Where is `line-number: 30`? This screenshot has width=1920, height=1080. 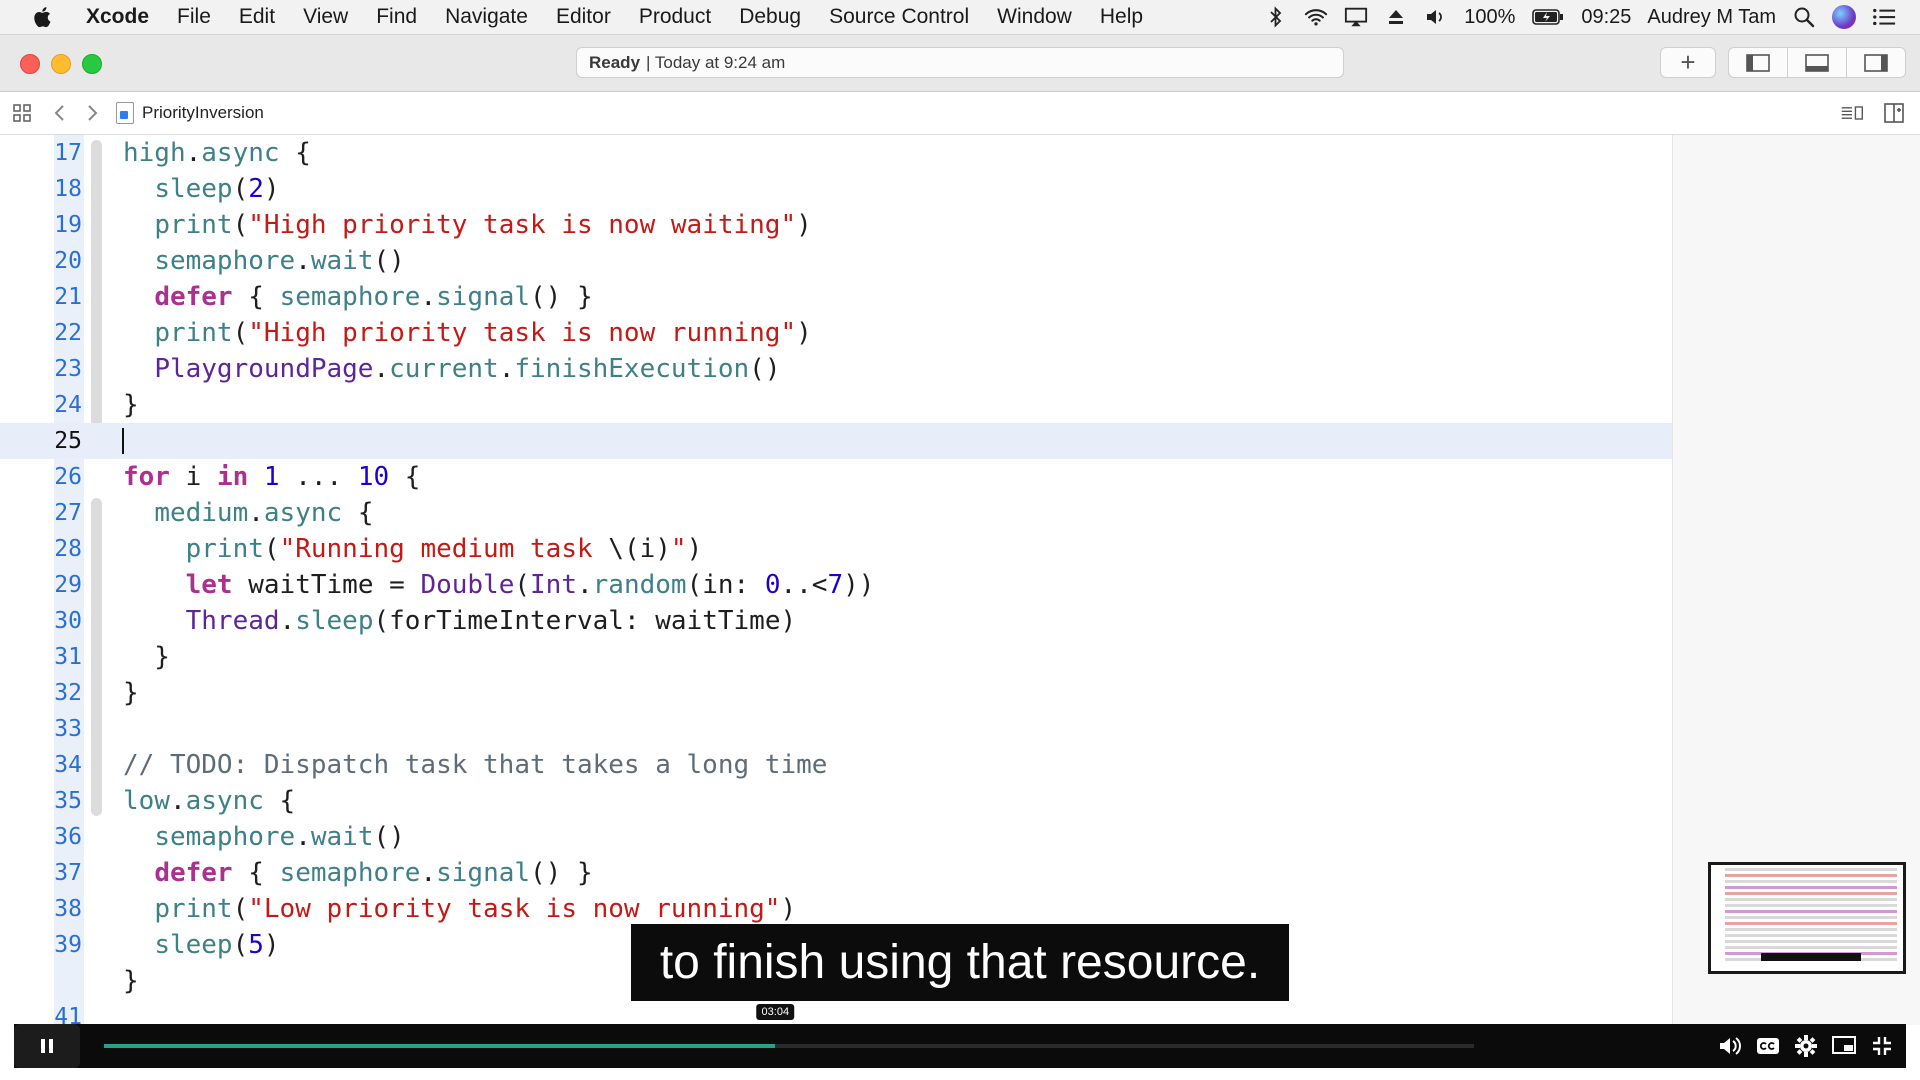 line-number: 30 is located at coordinates (61, 621).